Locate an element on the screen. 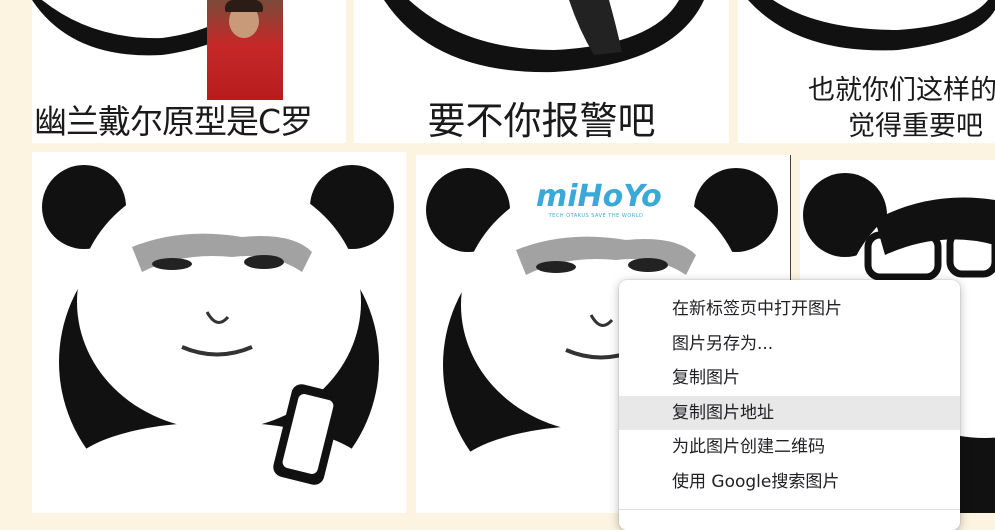 This screenshot has height=530, width=995. meme-caption: 幽兰戴尔原型是C罗 is located at coordinates (173, 121).